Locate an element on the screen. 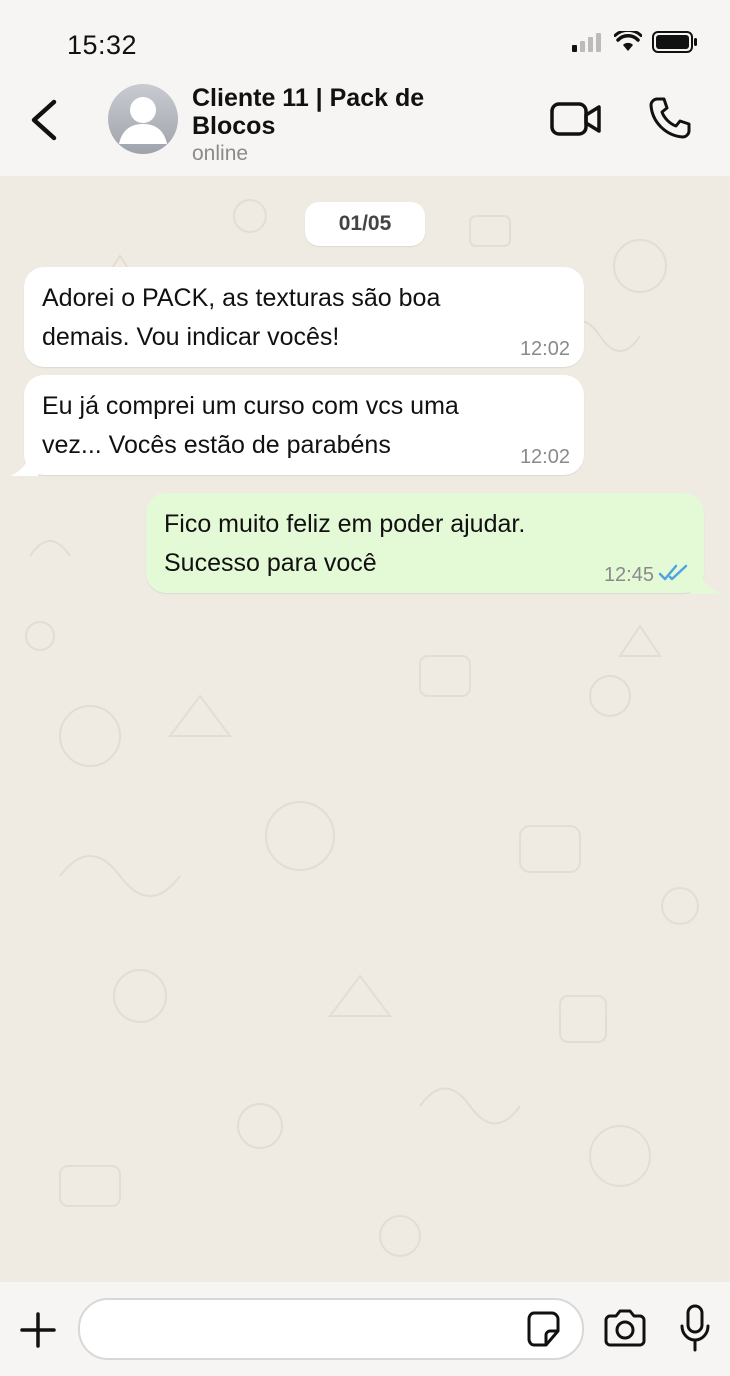 This screenshot has width=730, height=1376. status-bar: 15:32 is located at coordinates (365, 40).